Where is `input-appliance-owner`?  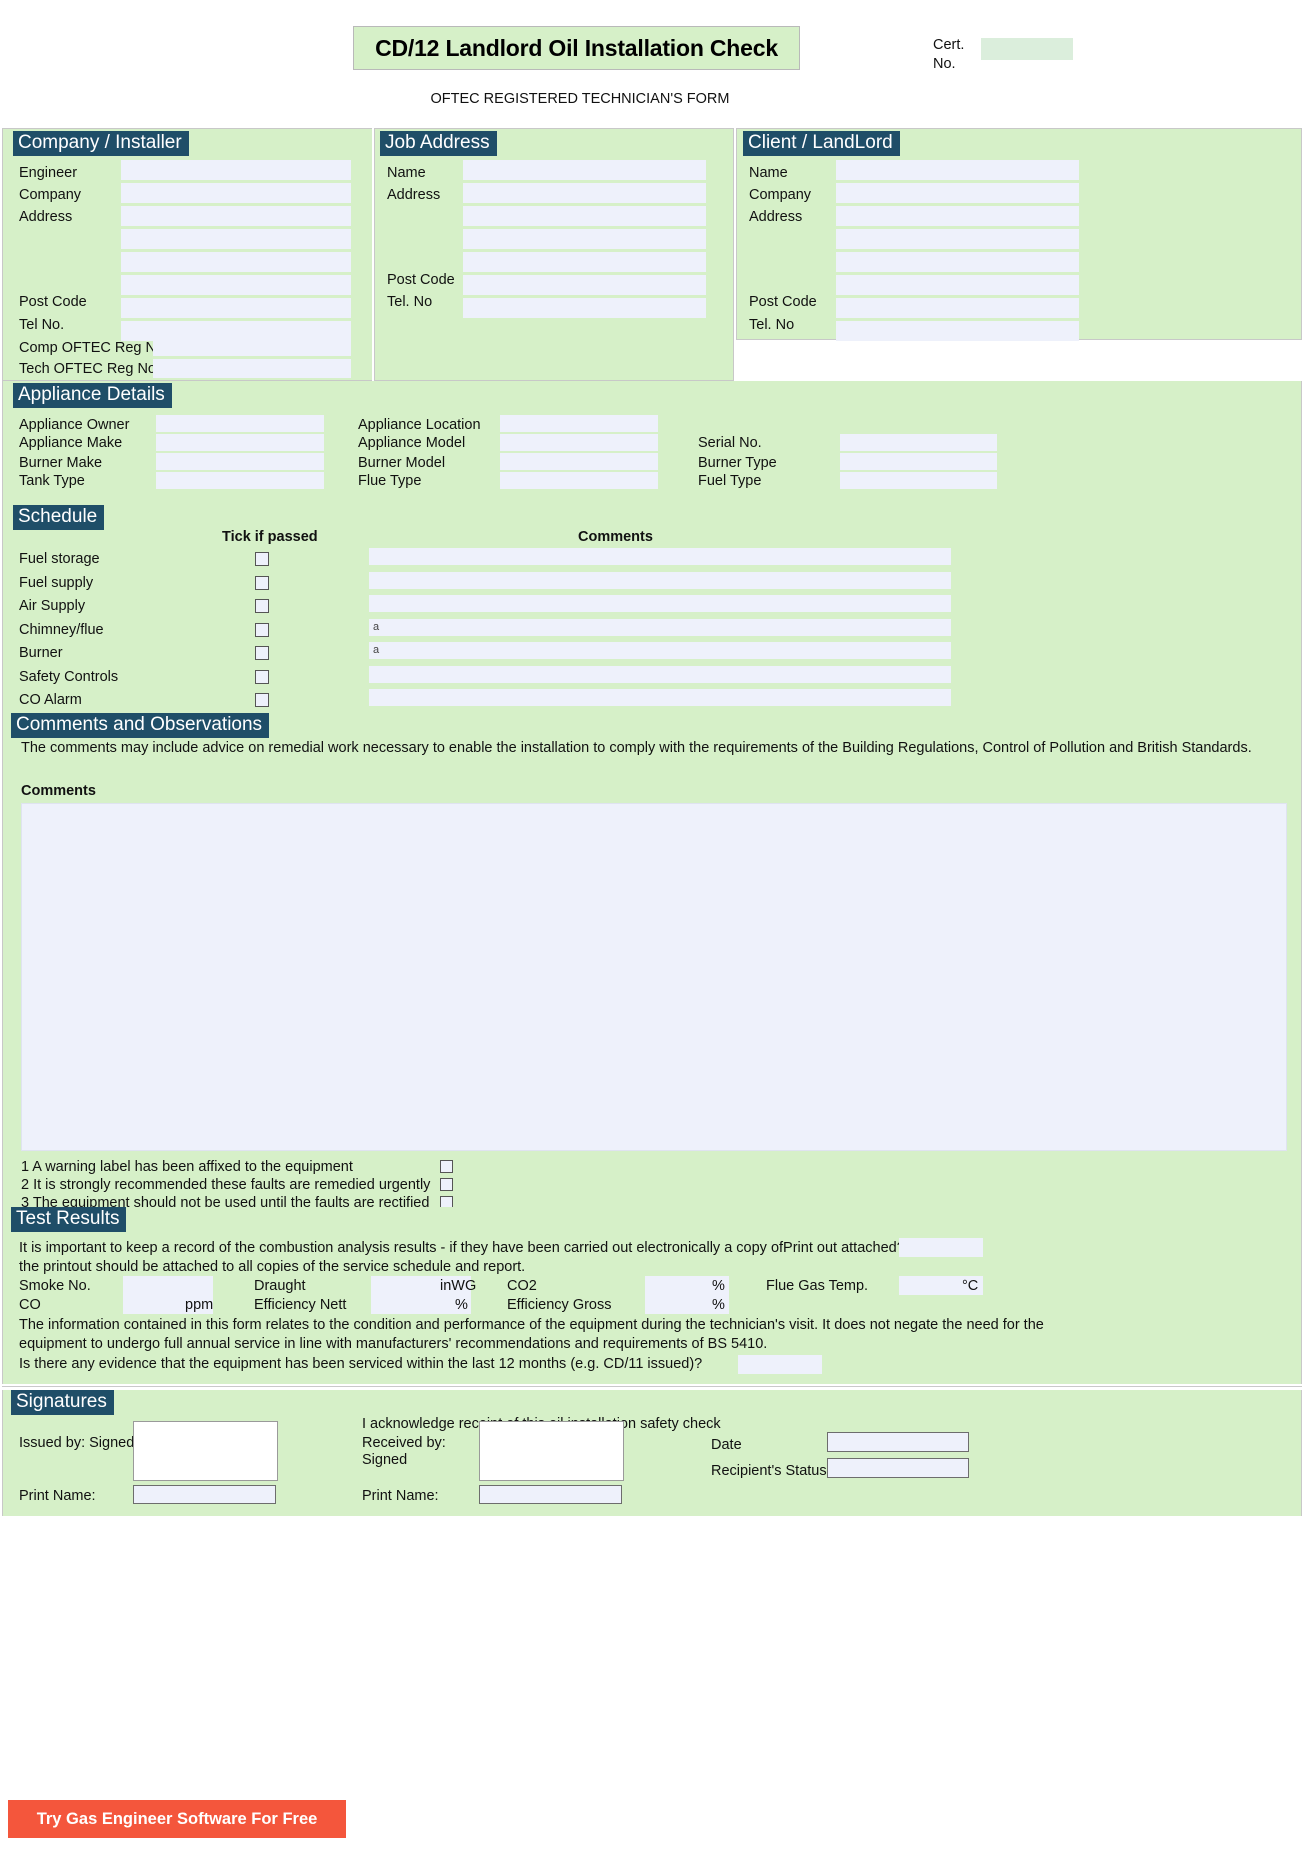 input-appliance-owner is located at coordinates (240, 423).